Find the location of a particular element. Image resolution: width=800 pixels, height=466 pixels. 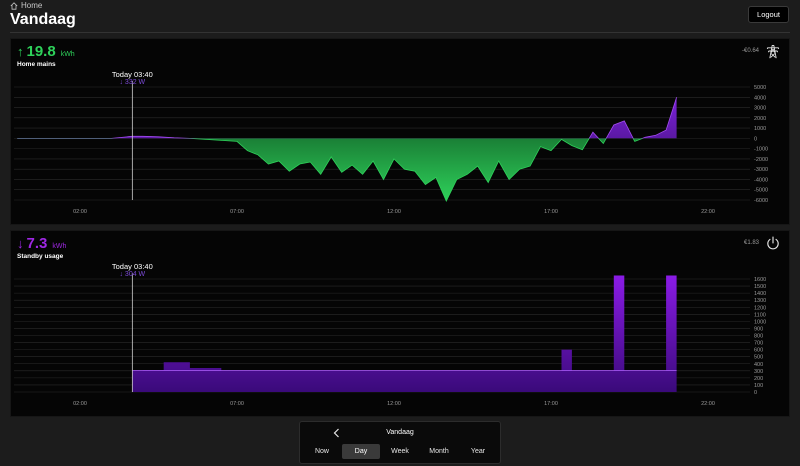

period-tab-month: Month is located at coordinates (439, 451).